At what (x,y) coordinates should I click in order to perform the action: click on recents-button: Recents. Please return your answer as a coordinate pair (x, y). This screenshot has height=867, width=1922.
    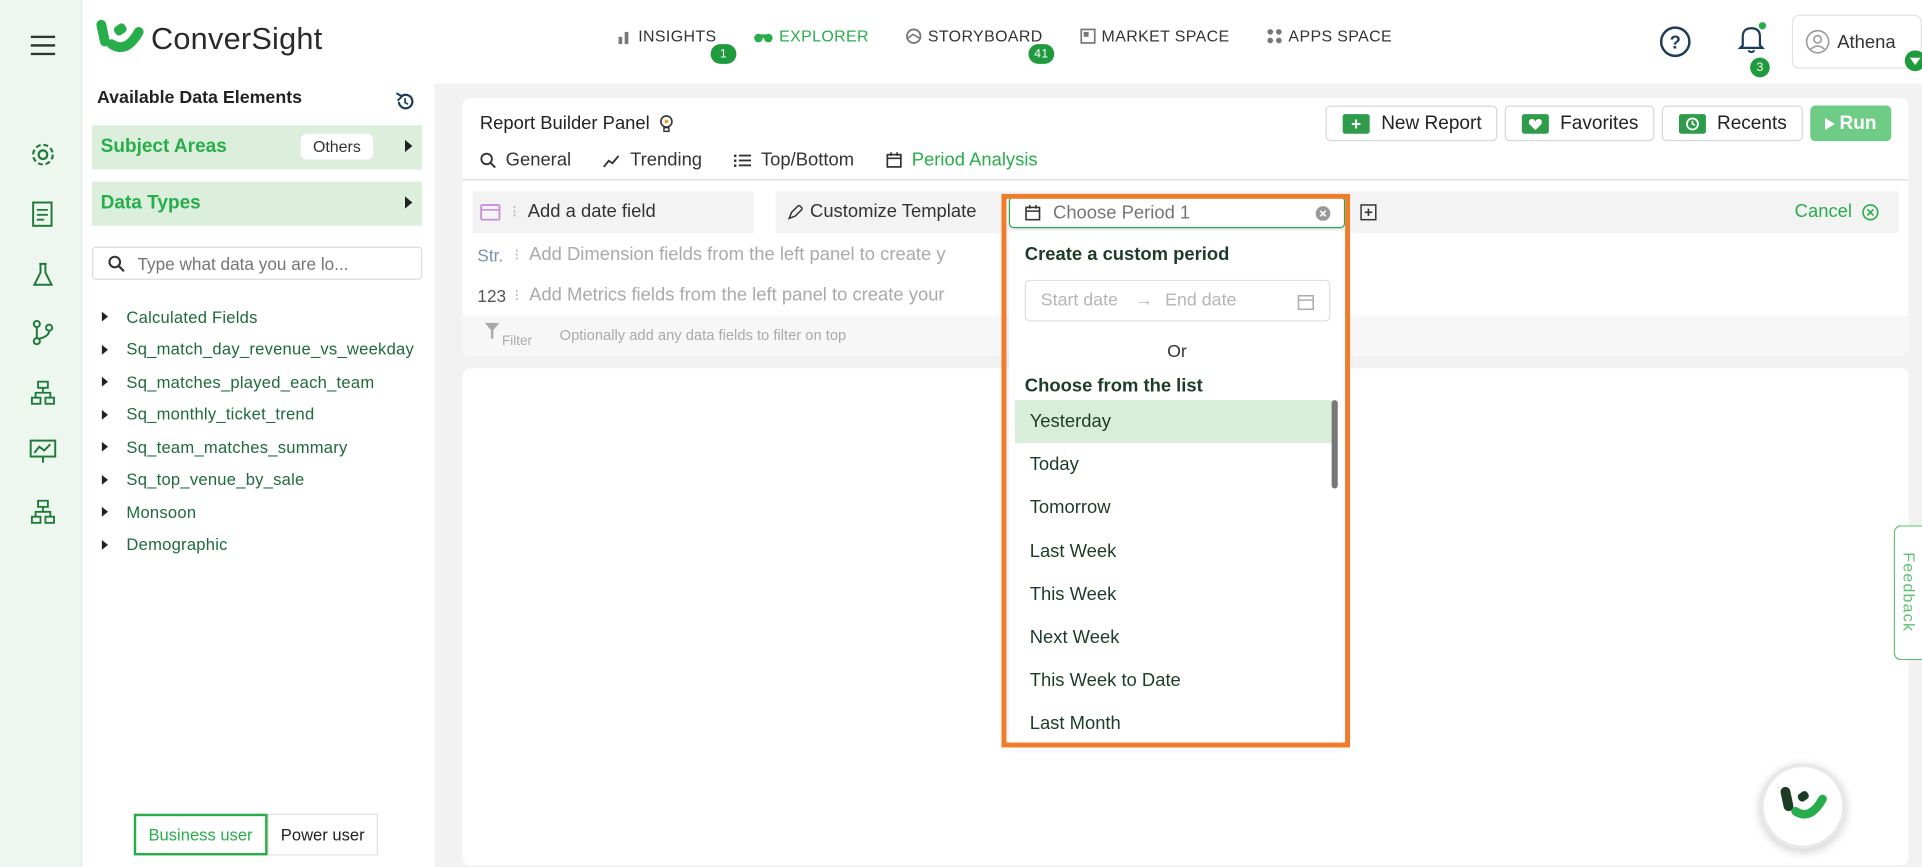
    Looking at the image, I should click on (1732, 123).